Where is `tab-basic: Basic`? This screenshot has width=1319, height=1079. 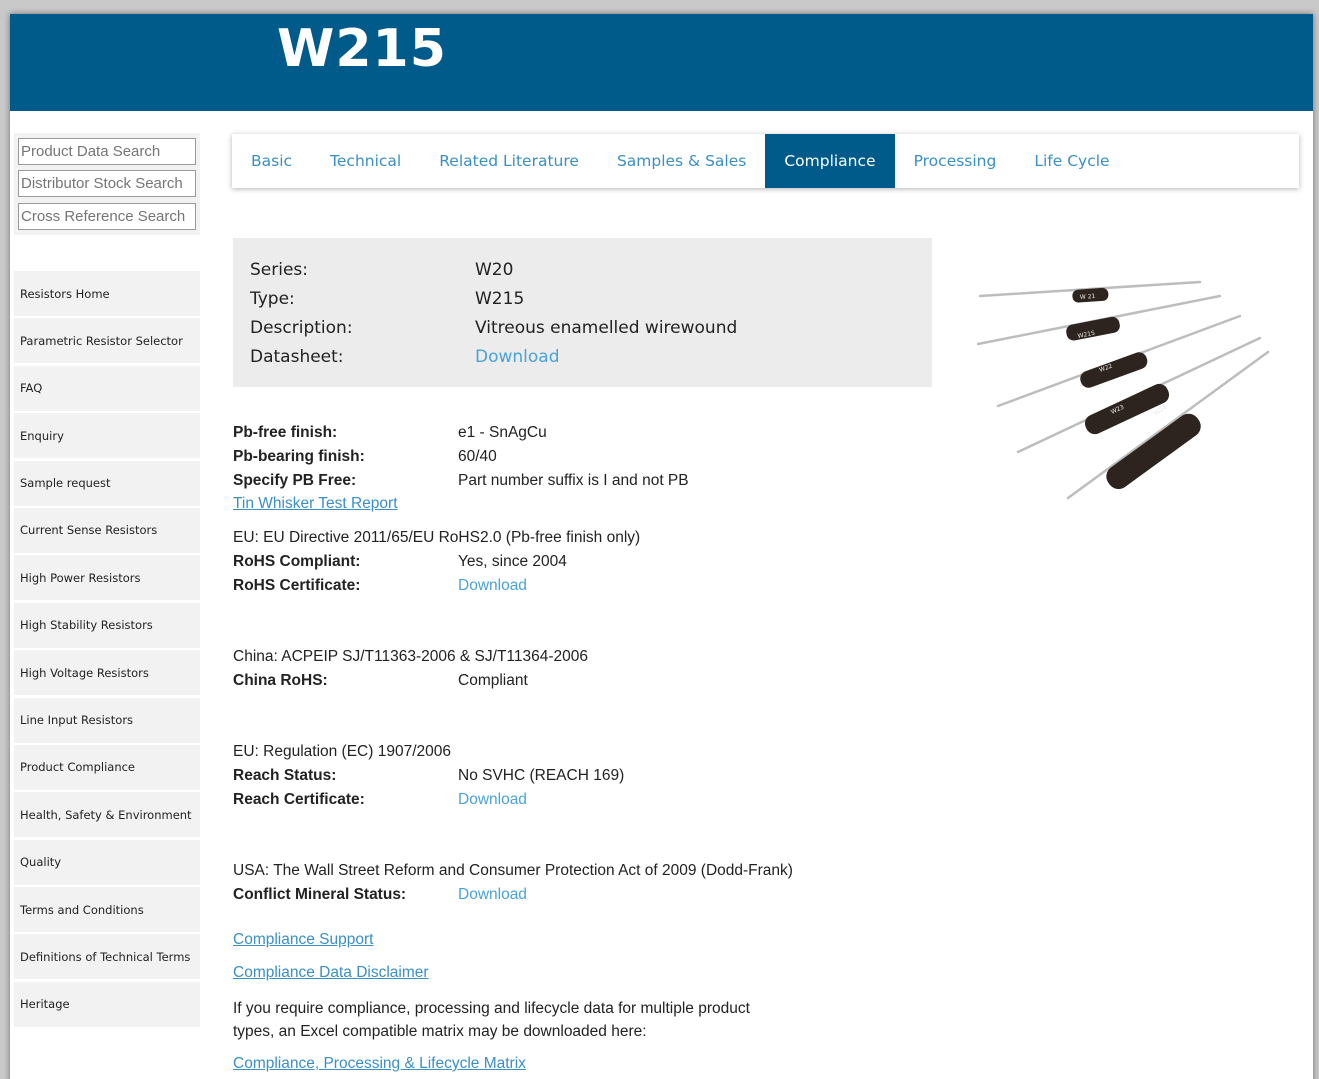
tab-basic: Basic is located at coordinates (271, 161).